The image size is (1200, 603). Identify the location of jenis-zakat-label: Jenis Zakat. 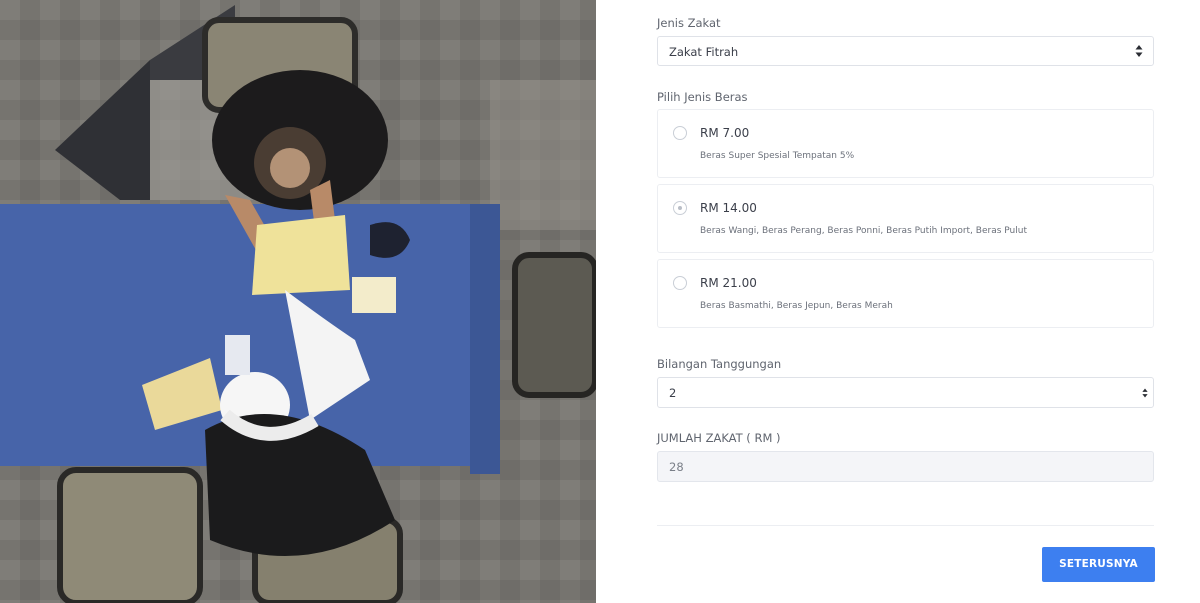
(689, 23).